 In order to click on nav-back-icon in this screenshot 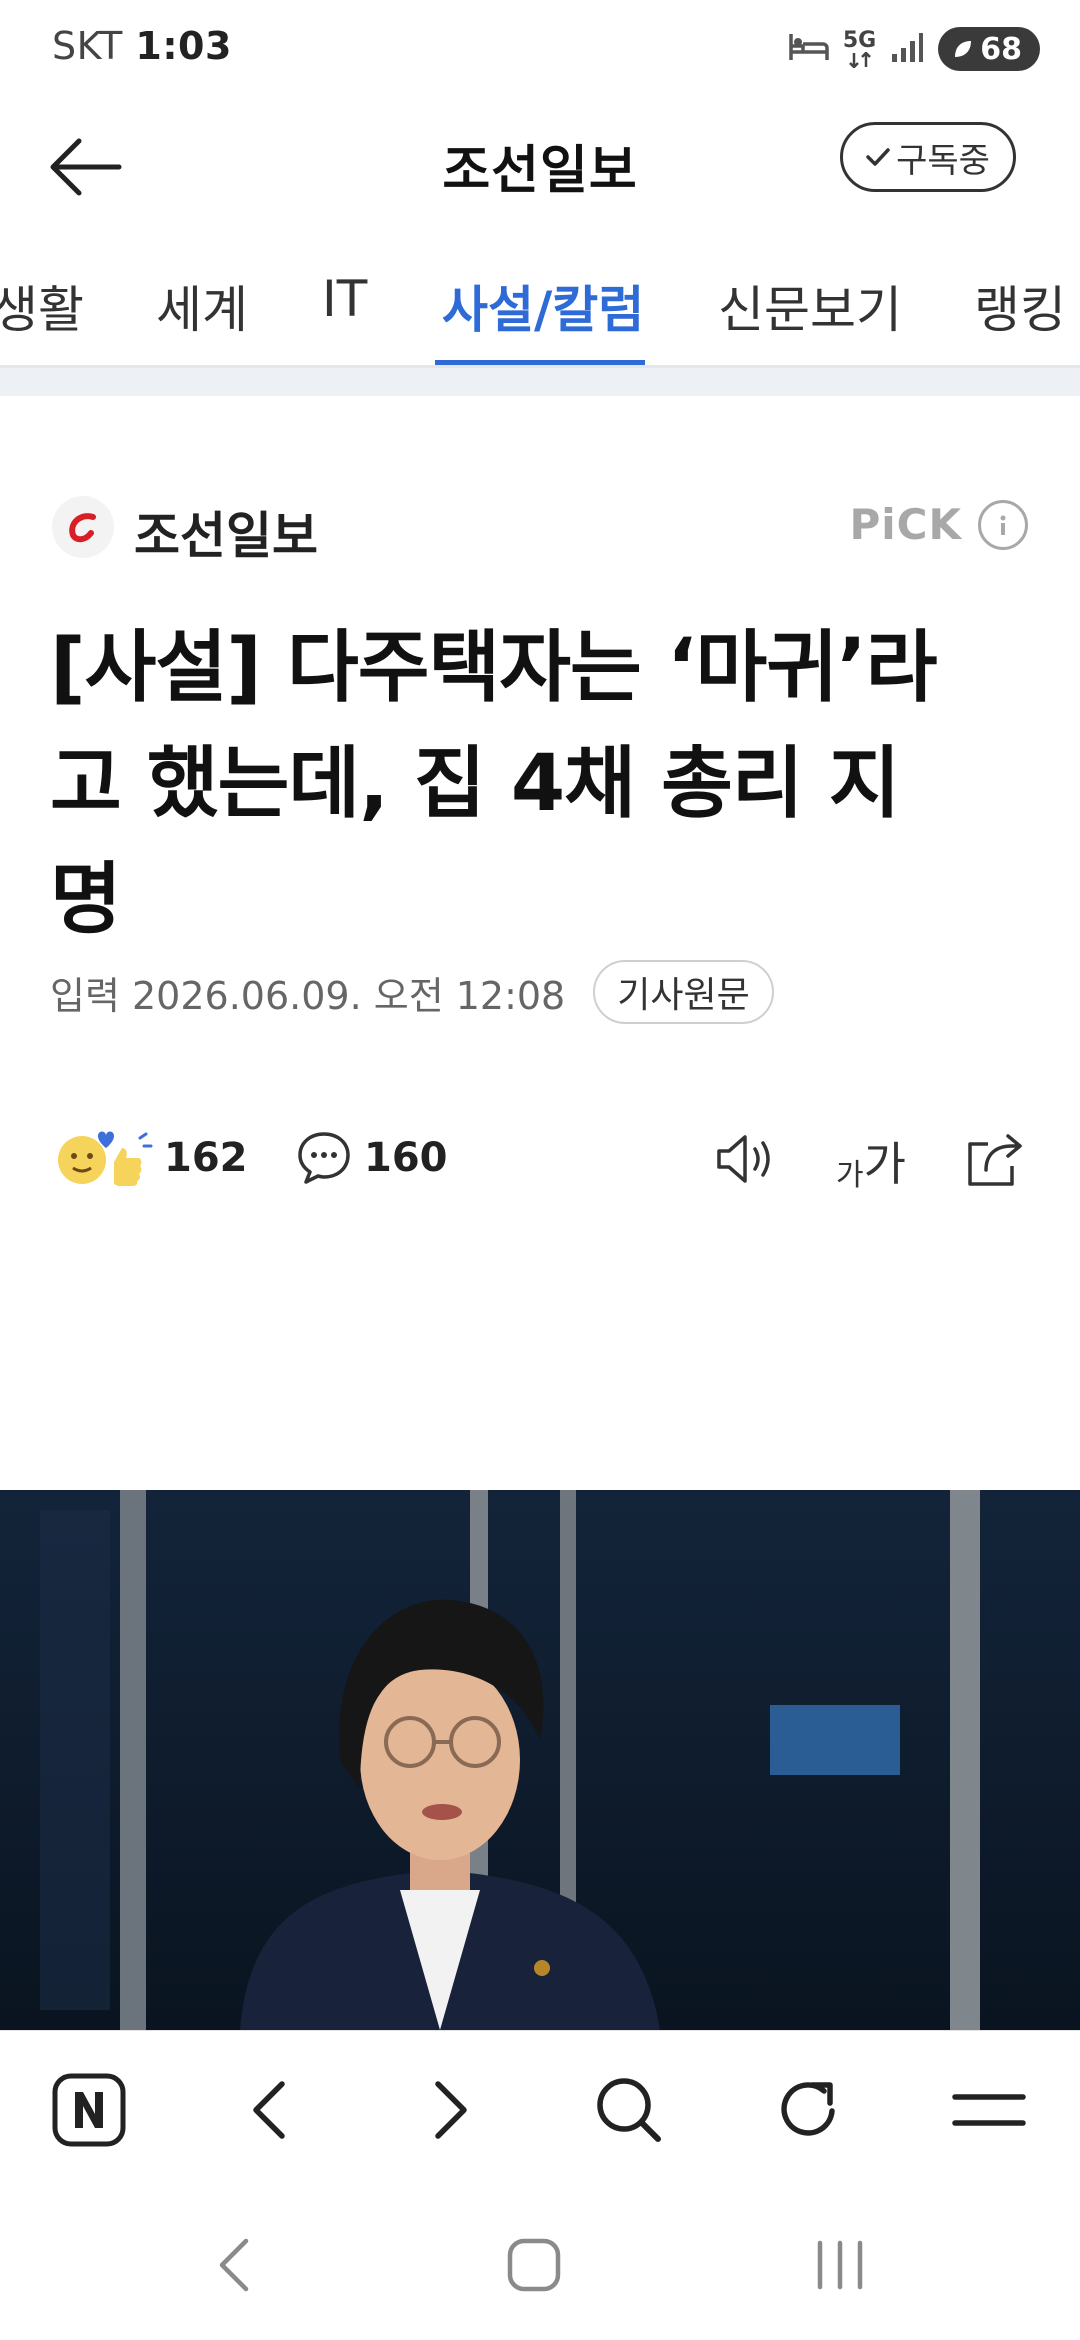, I will do `click(234, 2265)`.